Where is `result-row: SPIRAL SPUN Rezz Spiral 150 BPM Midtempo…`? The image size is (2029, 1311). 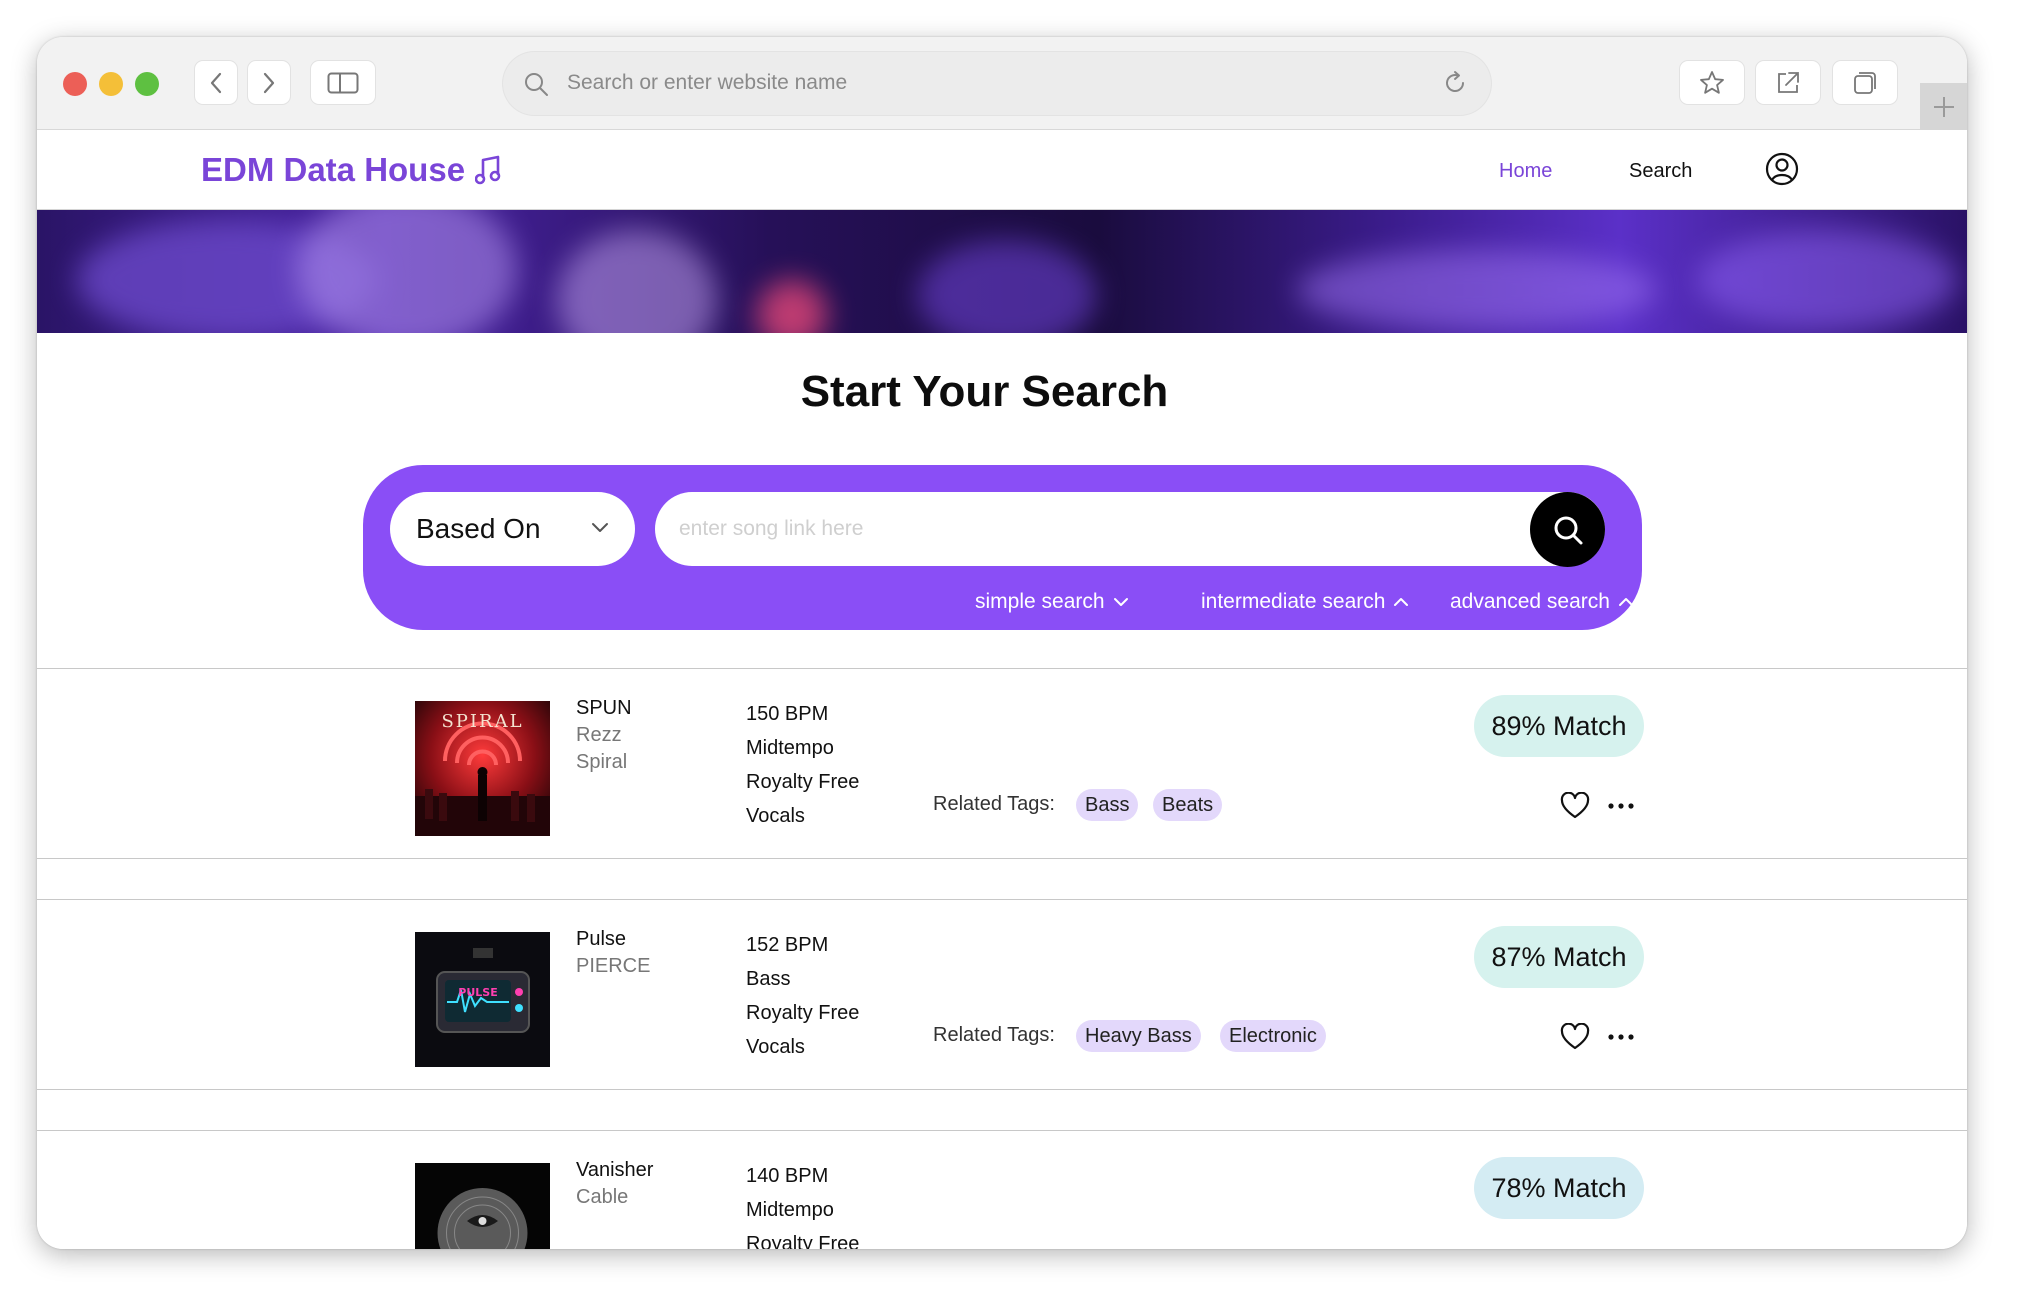
result-row: SPIRAL SPUN Rezz Spiral 150 BPM Midtempo… is located at coordinates (1002, 763).